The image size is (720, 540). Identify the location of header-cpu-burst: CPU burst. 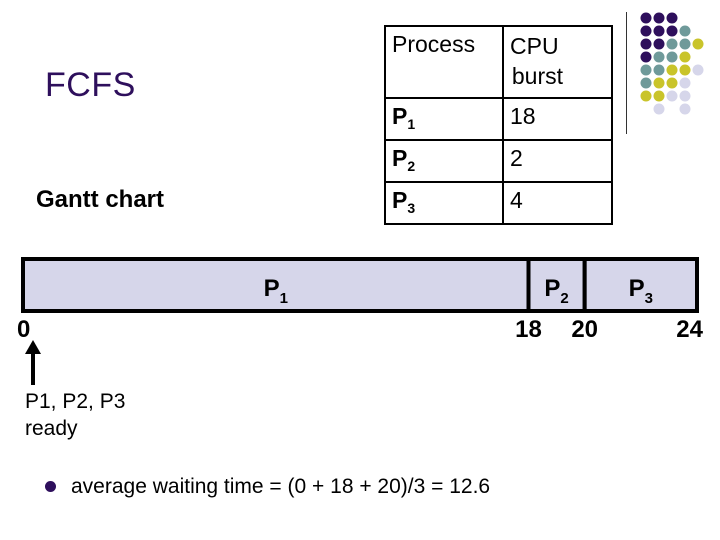
(557, 62).